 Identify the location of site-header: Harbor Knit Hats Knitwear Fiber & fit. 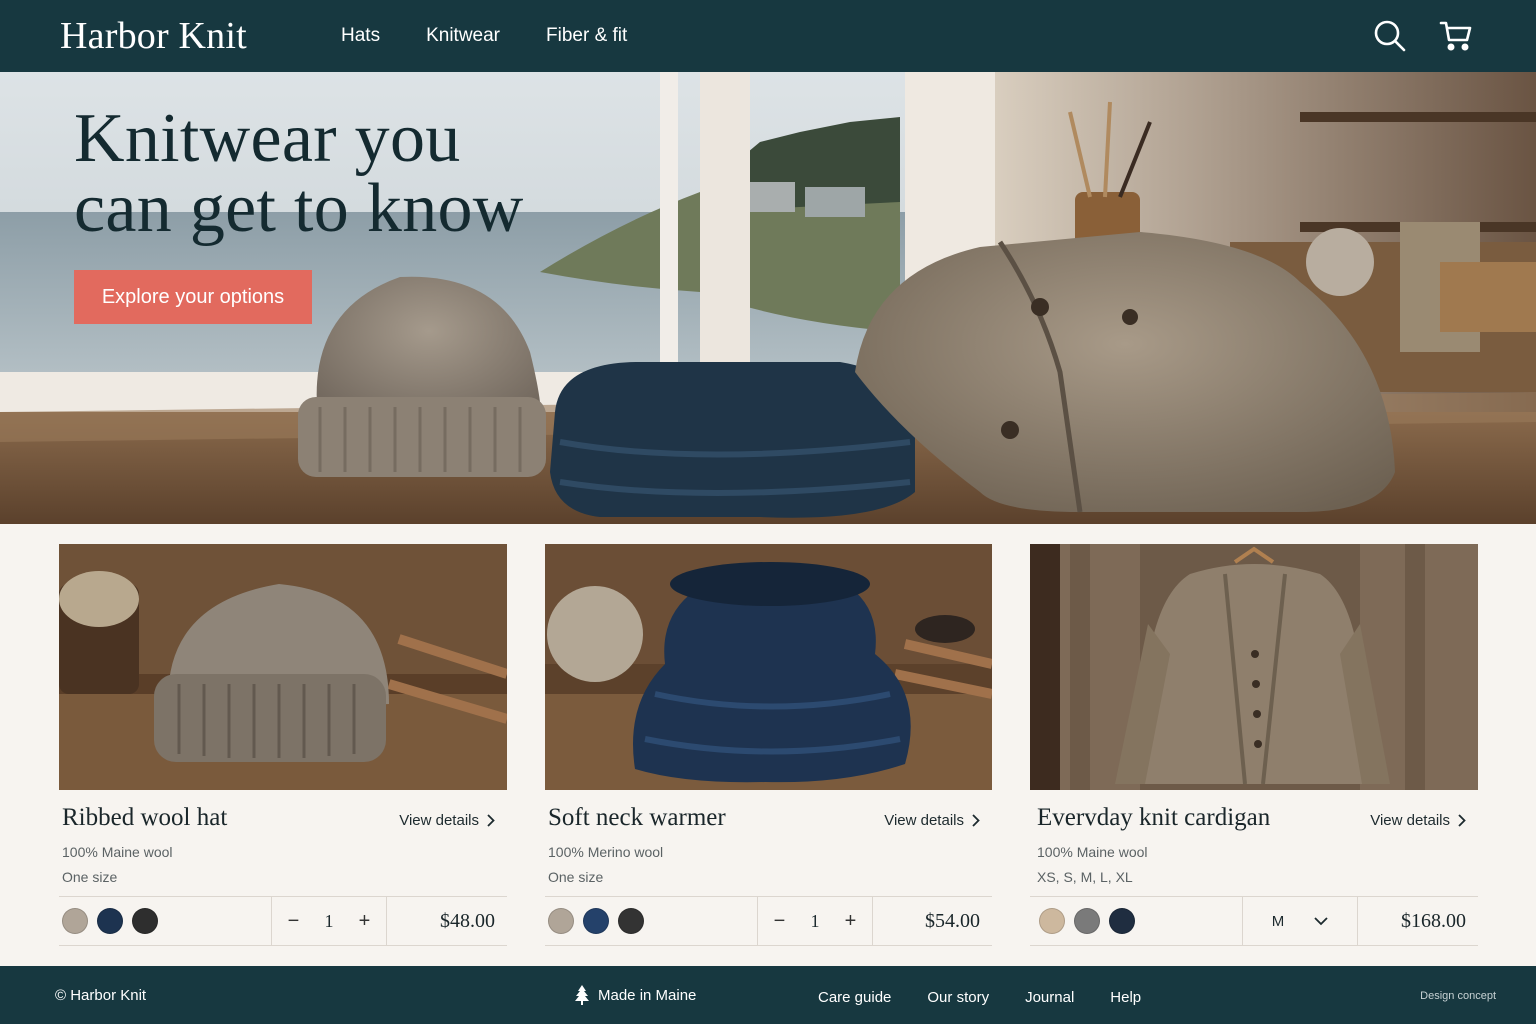
(768, 36).